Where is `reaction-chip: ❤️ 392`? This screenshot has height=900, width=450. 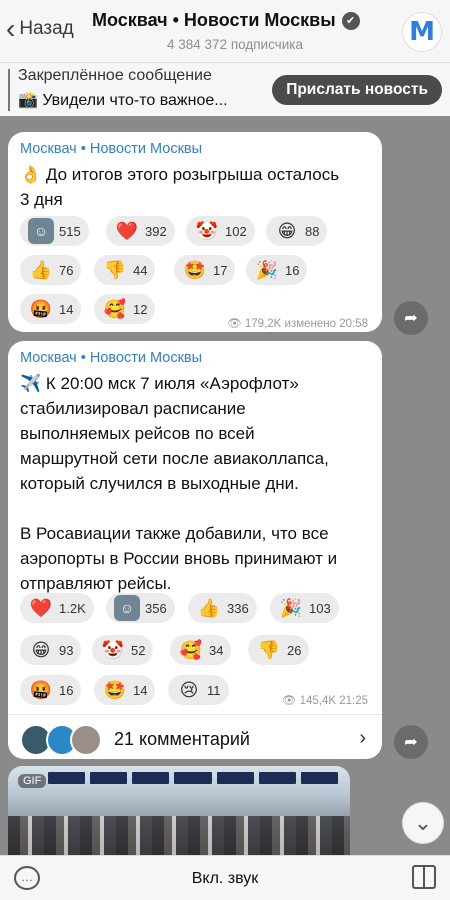
reaction-chip: ❤️ 392 is located at coordinates (140, 231).